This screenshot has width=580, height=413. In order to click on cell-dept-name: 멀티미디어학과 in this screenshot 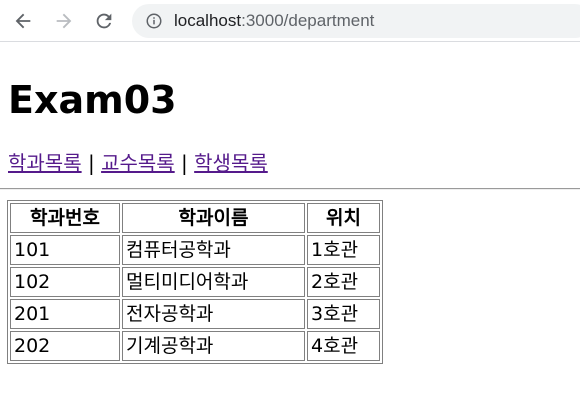, I will do `click(213, 282)`.